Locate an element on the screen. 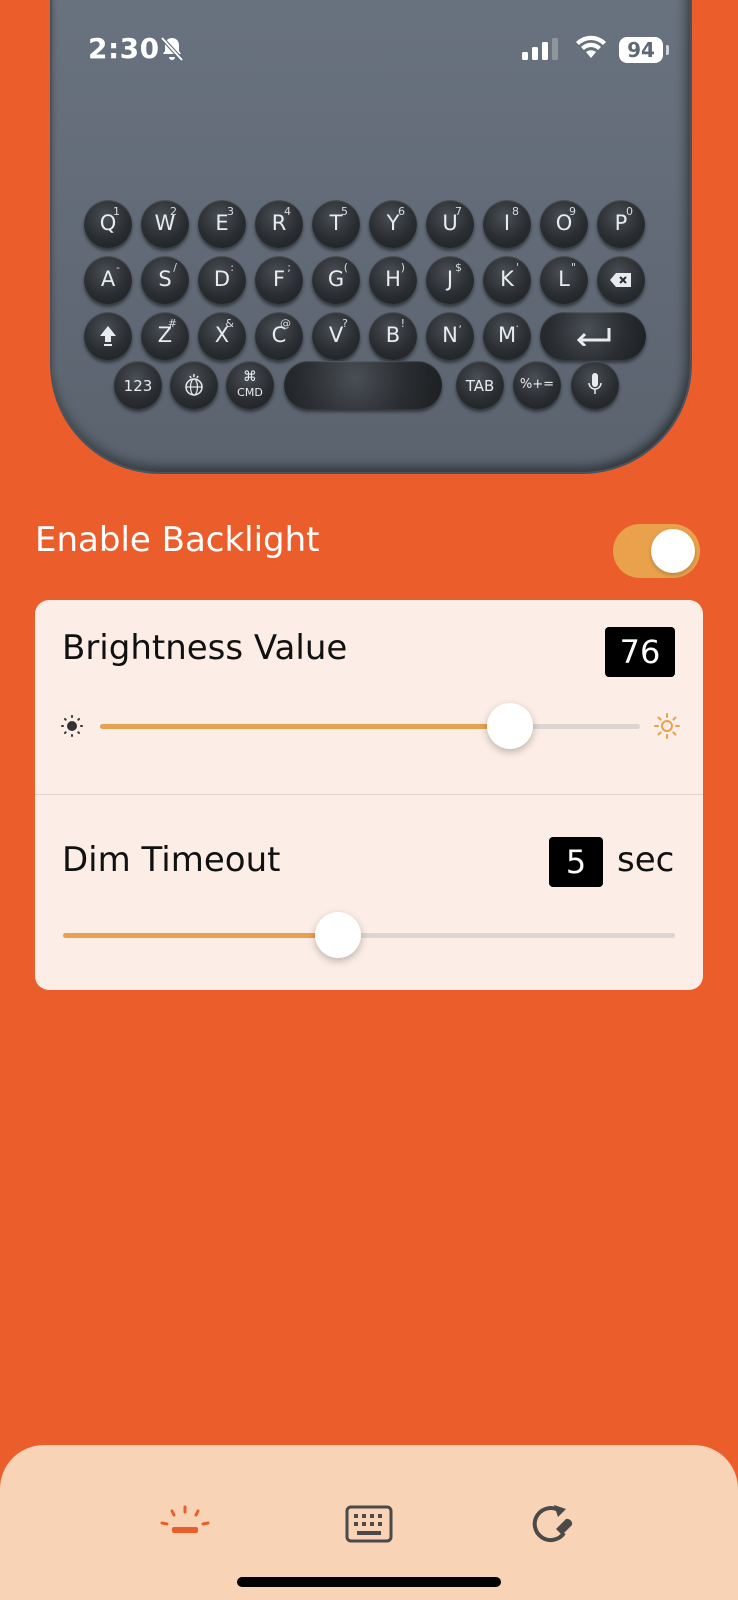 This screenshot has height=1600, width=738. key-symbol: 6 is located at coordinates (401, 211).